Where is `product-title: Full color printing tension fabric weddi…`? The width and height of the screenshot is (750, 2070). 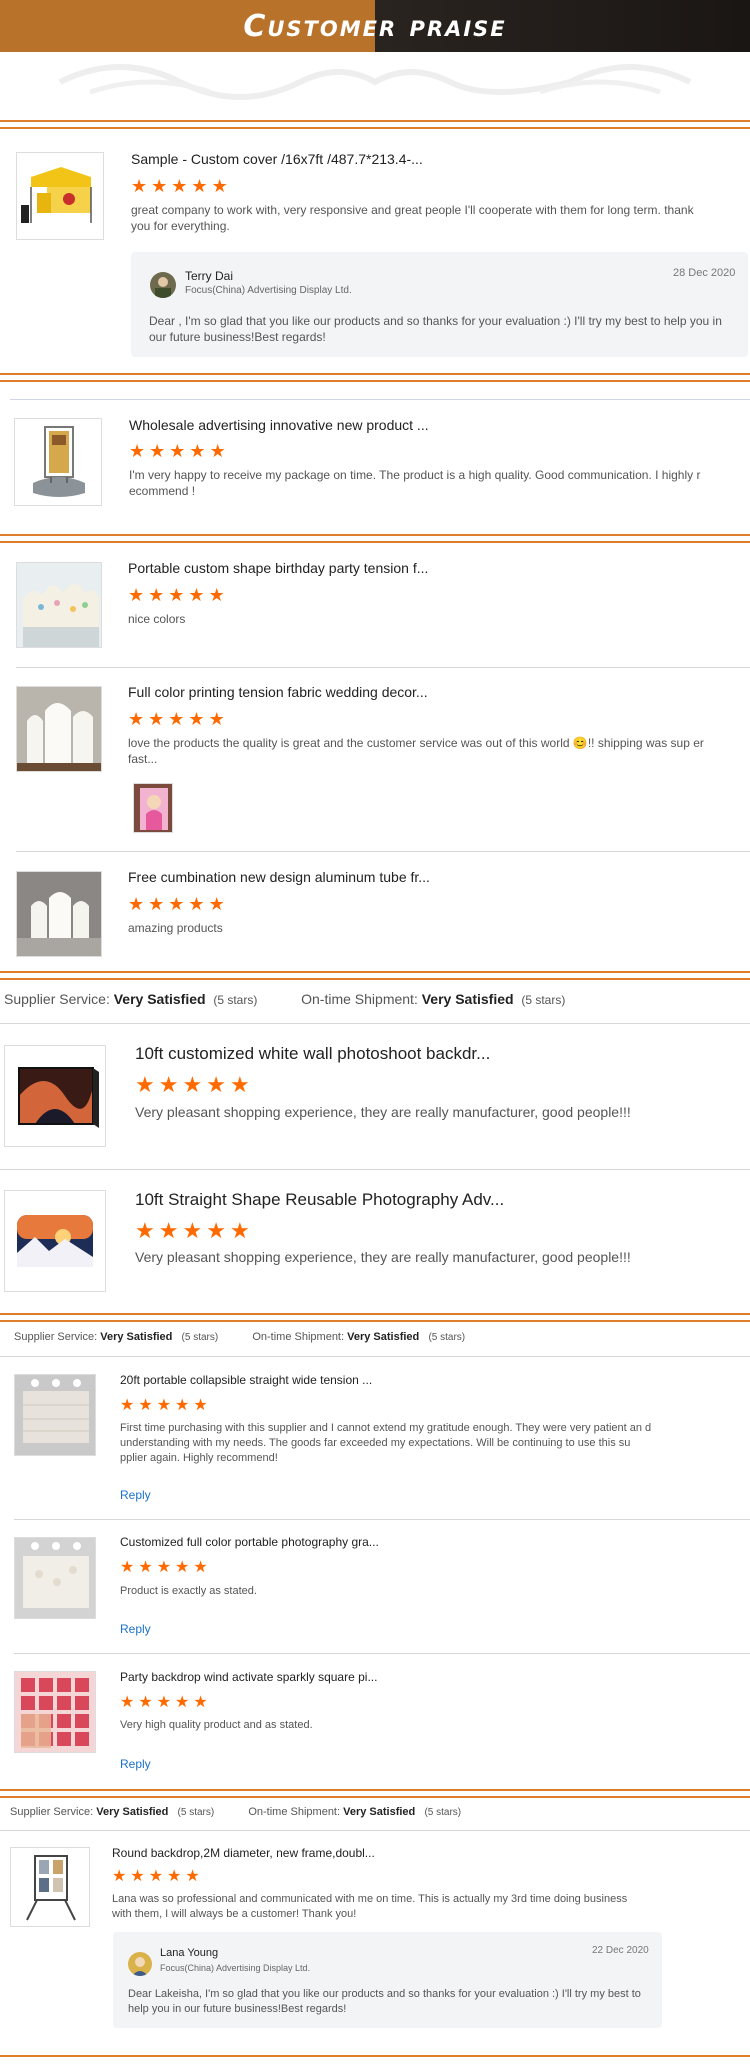
product-title: Full color printing tension fabric weddi… is located at coordinates (288, 692).